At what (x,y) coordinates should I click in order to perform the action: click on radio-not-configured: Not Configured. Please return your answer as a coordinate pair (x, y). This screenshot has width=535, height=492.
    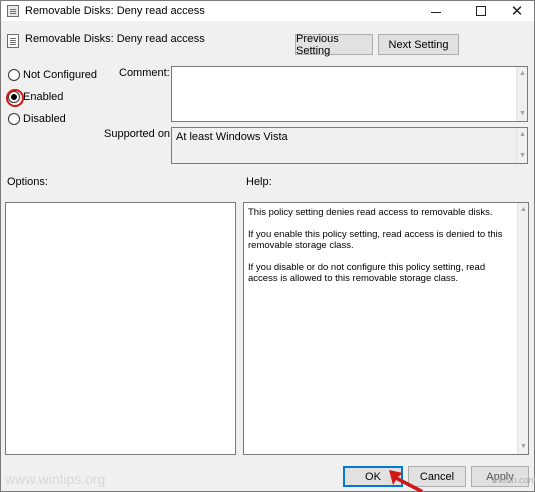
    Looking at the image, I should click on (52, 75).